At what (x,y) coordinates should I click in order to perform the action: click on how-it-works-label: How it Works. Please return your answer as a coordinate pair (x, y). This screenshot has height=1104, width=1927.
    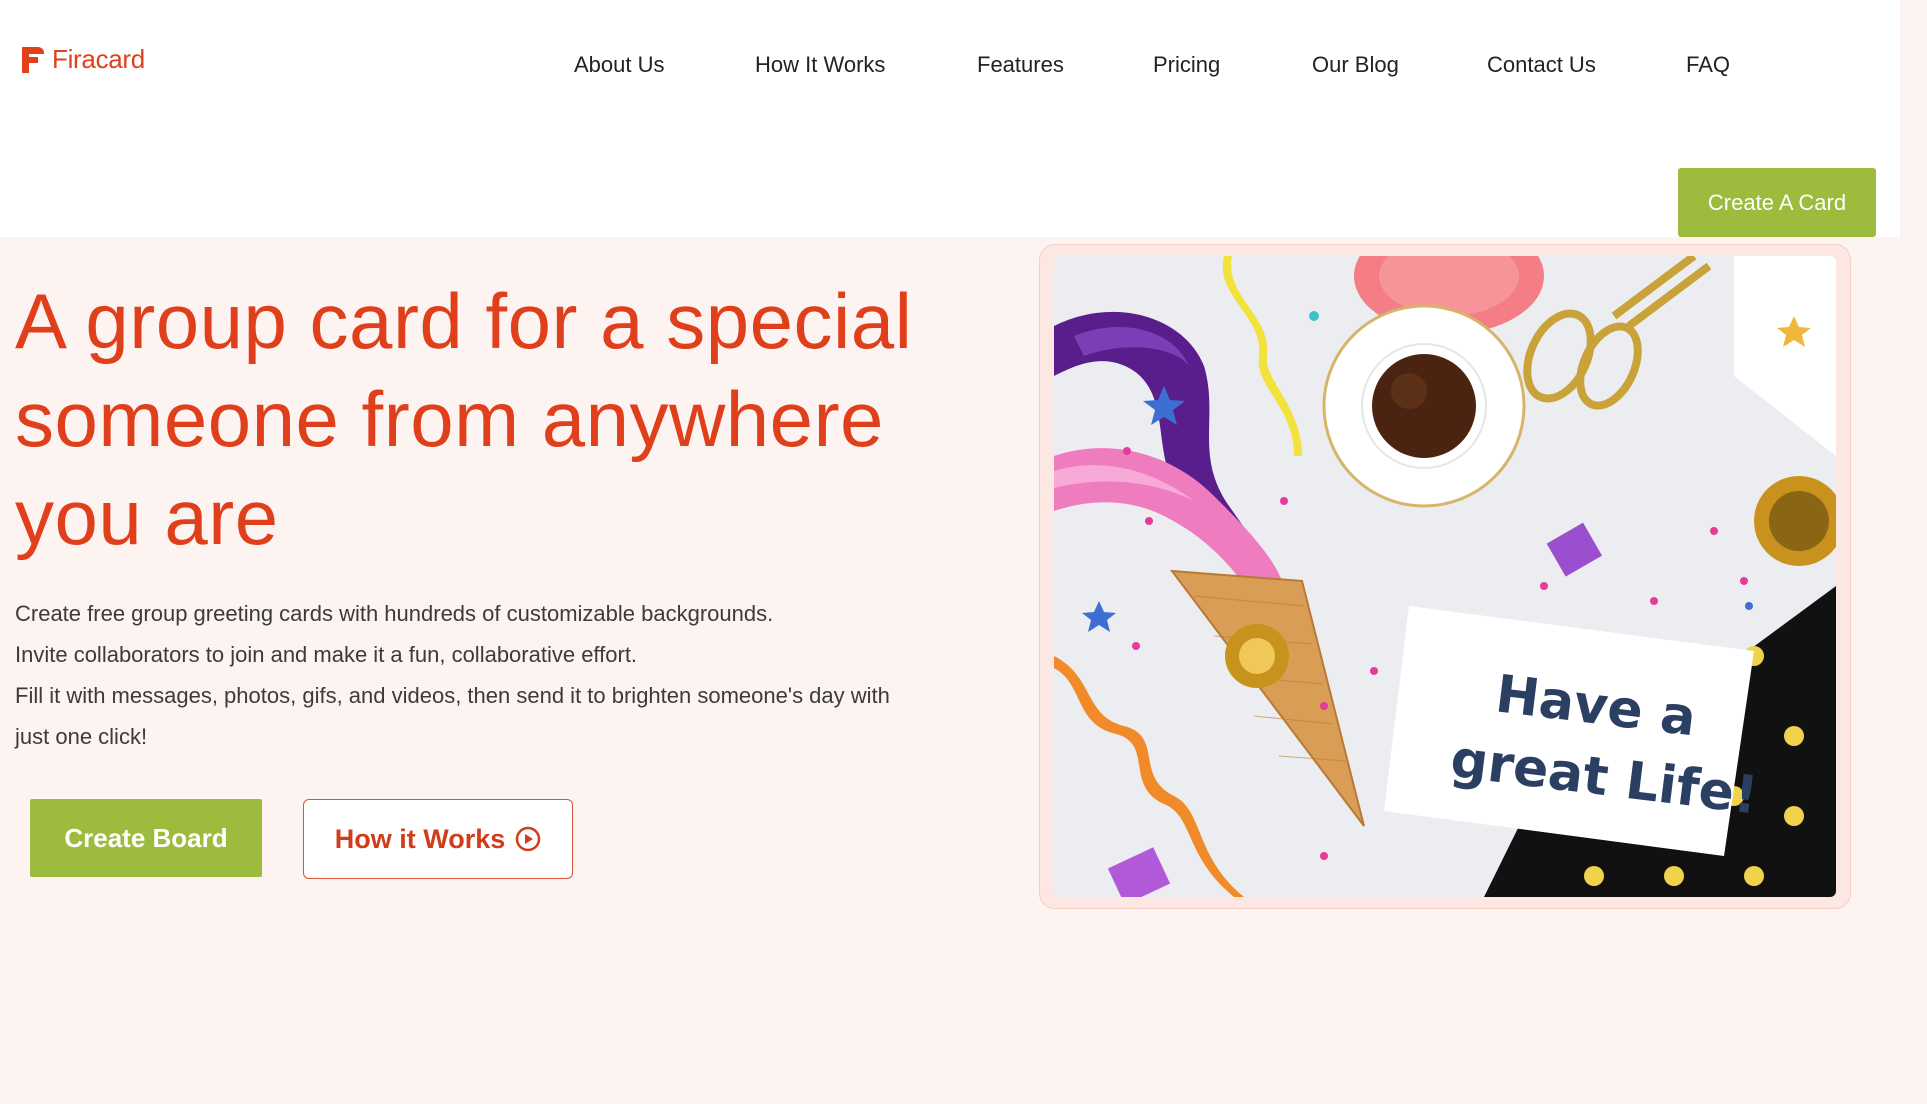
    Looking at the image, I should click on (420, 838).